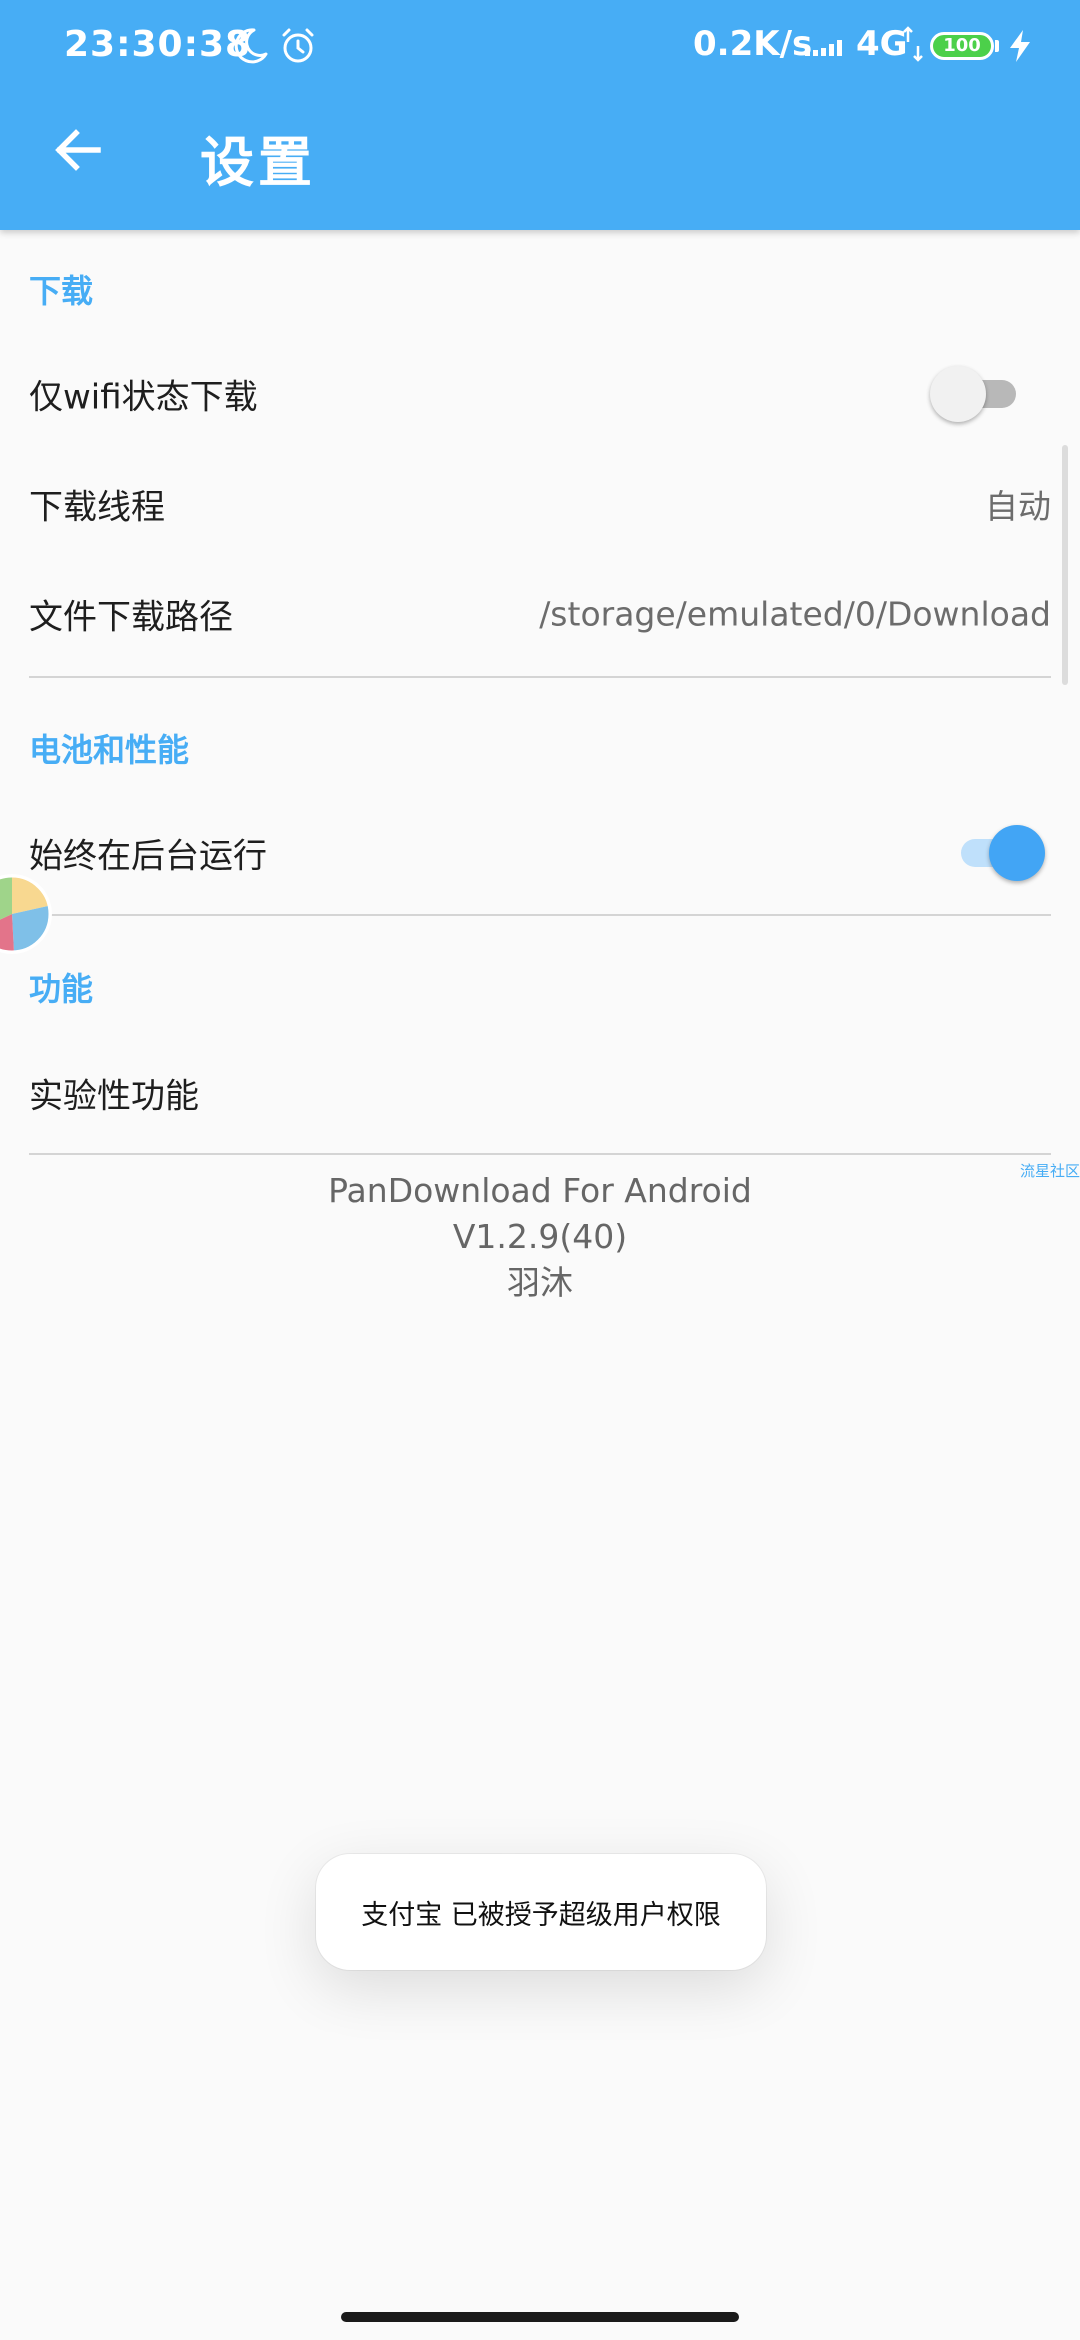 Image resolution: width=1080 pixels, height=2340 pixels. What do you see at coordinates (258, 162) in the screenshot?
I see `page-title: 设置` at bounding box center [258, 162].